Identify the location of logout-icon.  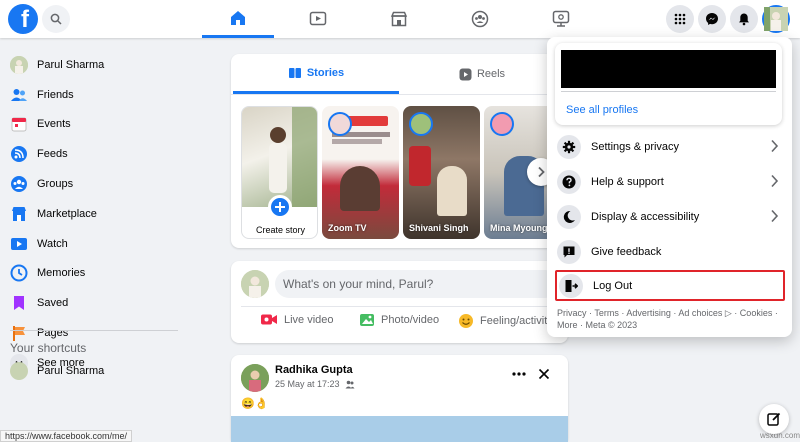
(571, 285).